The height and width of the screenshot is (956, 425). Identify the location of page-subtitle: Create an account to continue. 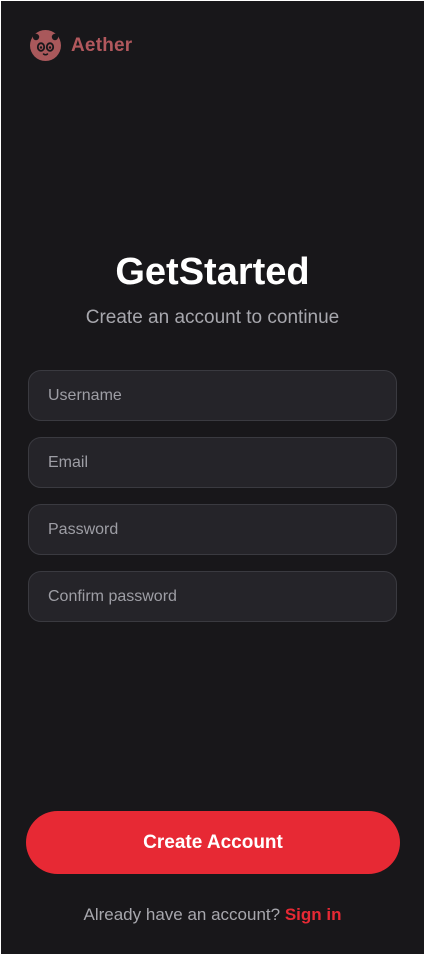
(212, 317).